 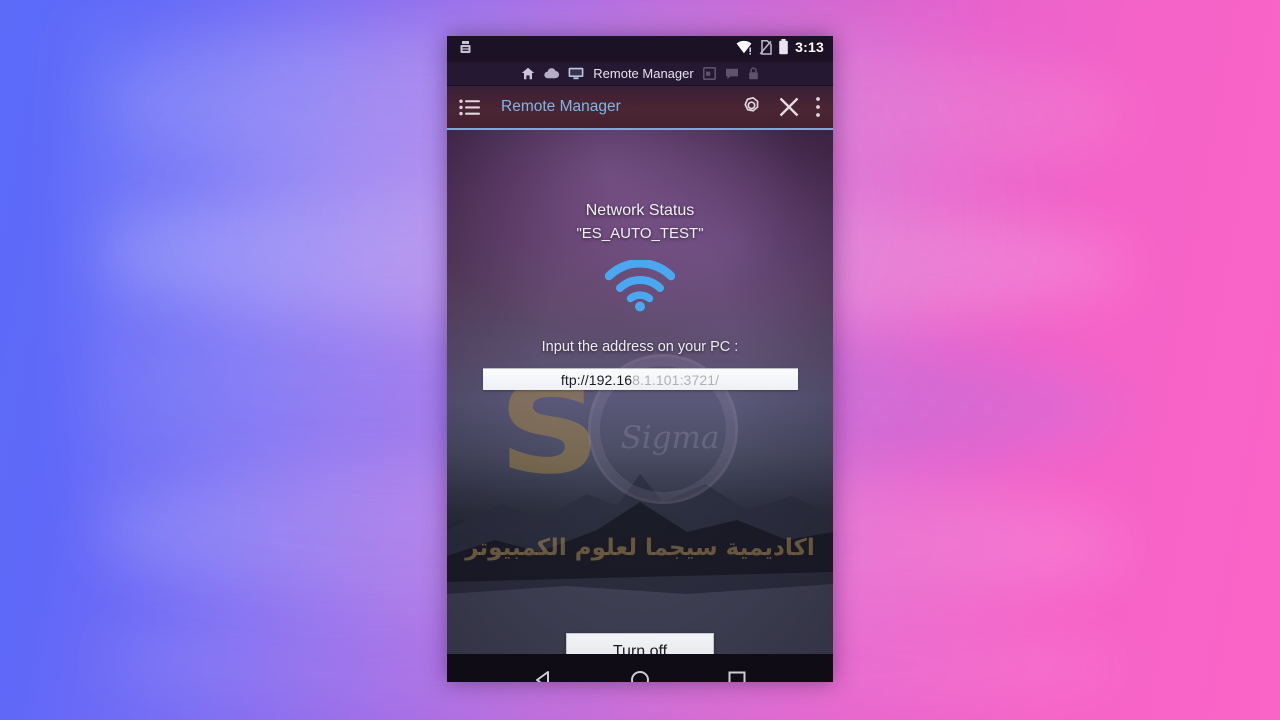 I want to click on monitor-icon, so click(x=576, y=73).